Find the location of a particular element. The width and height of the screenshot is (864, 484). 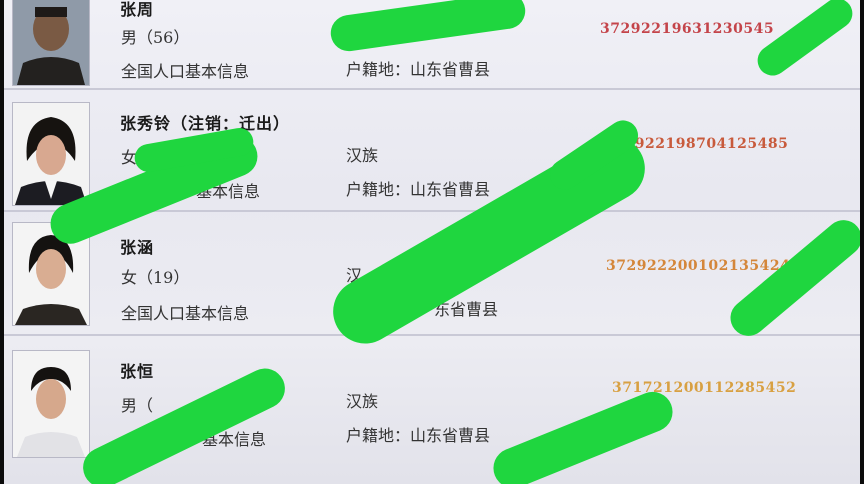

person-name: 张恒 is located at coordinates (137, 370).